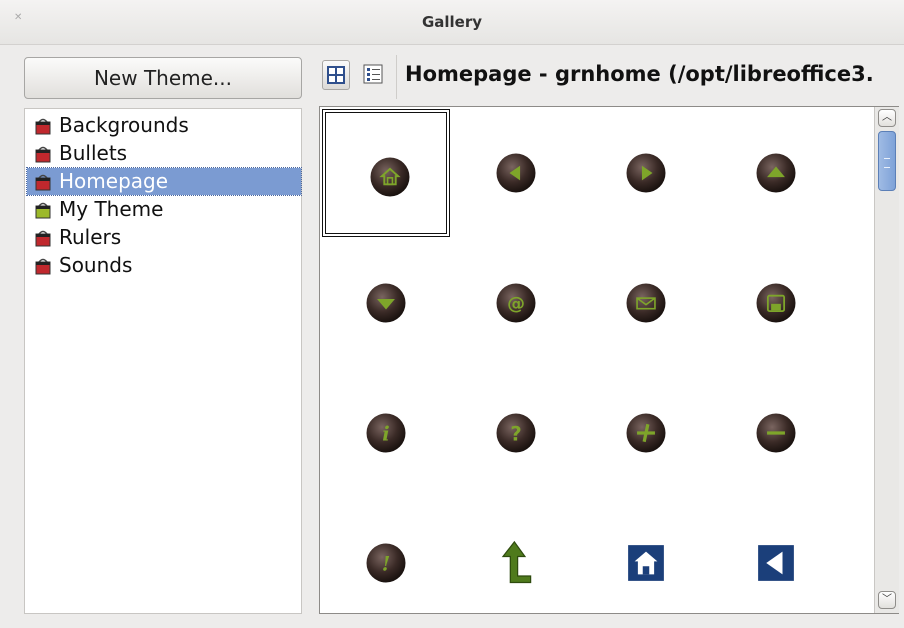 Image resolution: width=904 pixels, height=628 pixels. I want to click on theme-item-my-theme: My Theme, so click(164, 209).